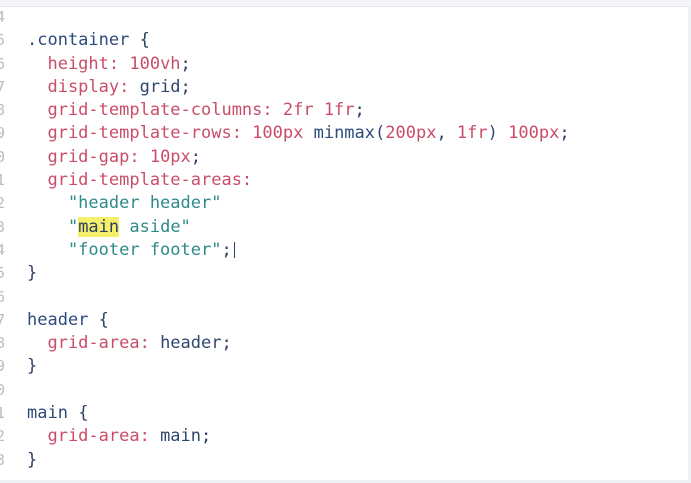 Image resolution: width=691 pixels, height=483 pixels. Describe the element at coordinates (234, 249) in the screenshot. I see `text-cursor` at that location.